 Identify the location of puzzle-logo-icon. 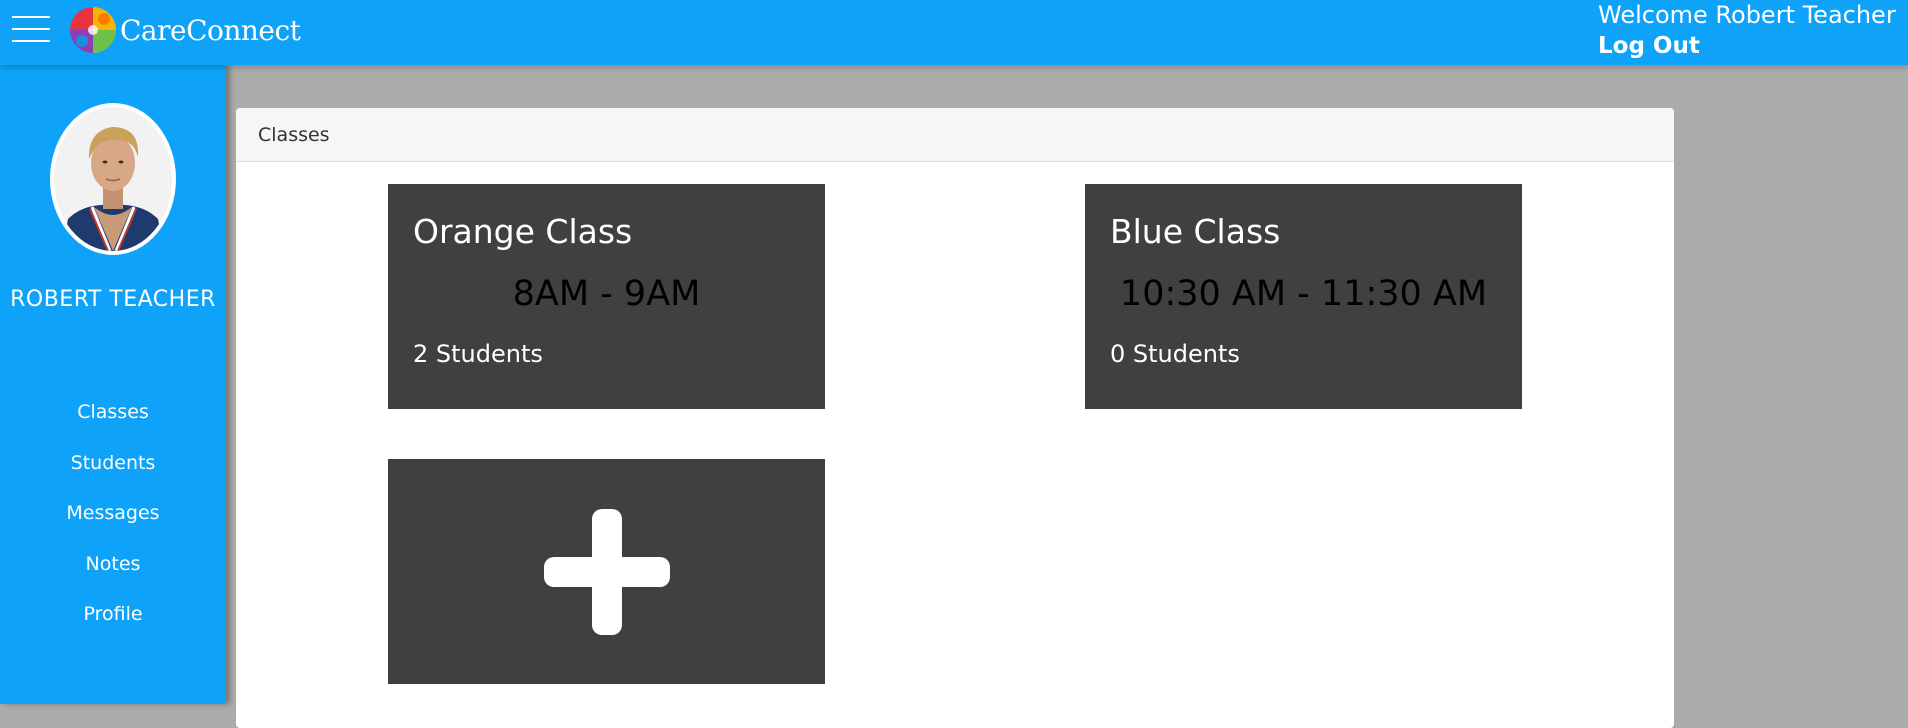
(93, 30).